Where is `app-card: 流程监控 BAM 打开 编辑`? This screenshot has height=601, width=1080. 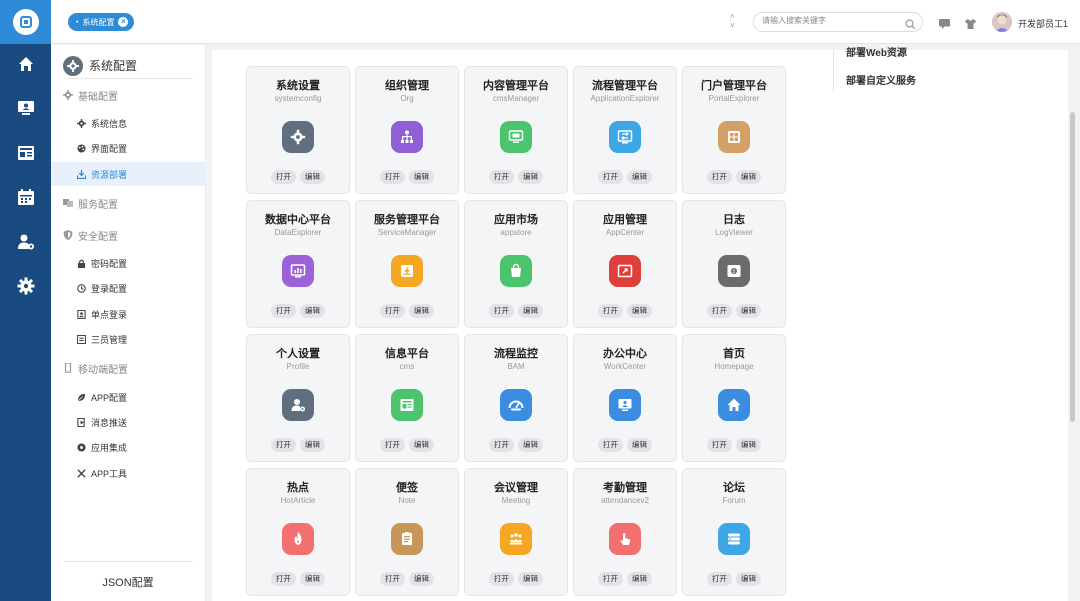 app-card: 流程监控 BAM 打开 编辑 is located at coordinates (516, 398).